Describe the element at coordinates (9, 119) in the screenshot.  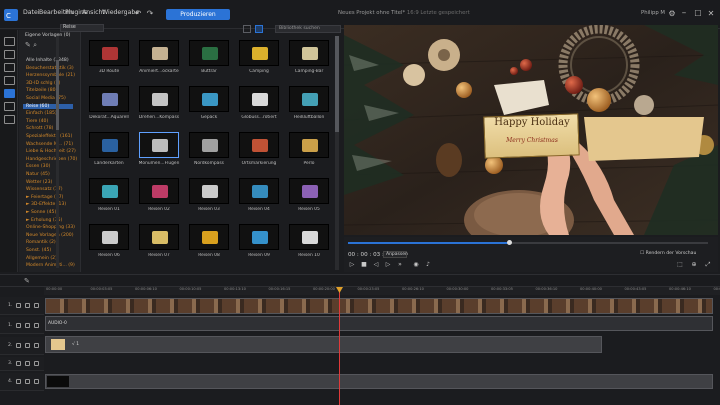
I see `audio-room-icon` at that location.